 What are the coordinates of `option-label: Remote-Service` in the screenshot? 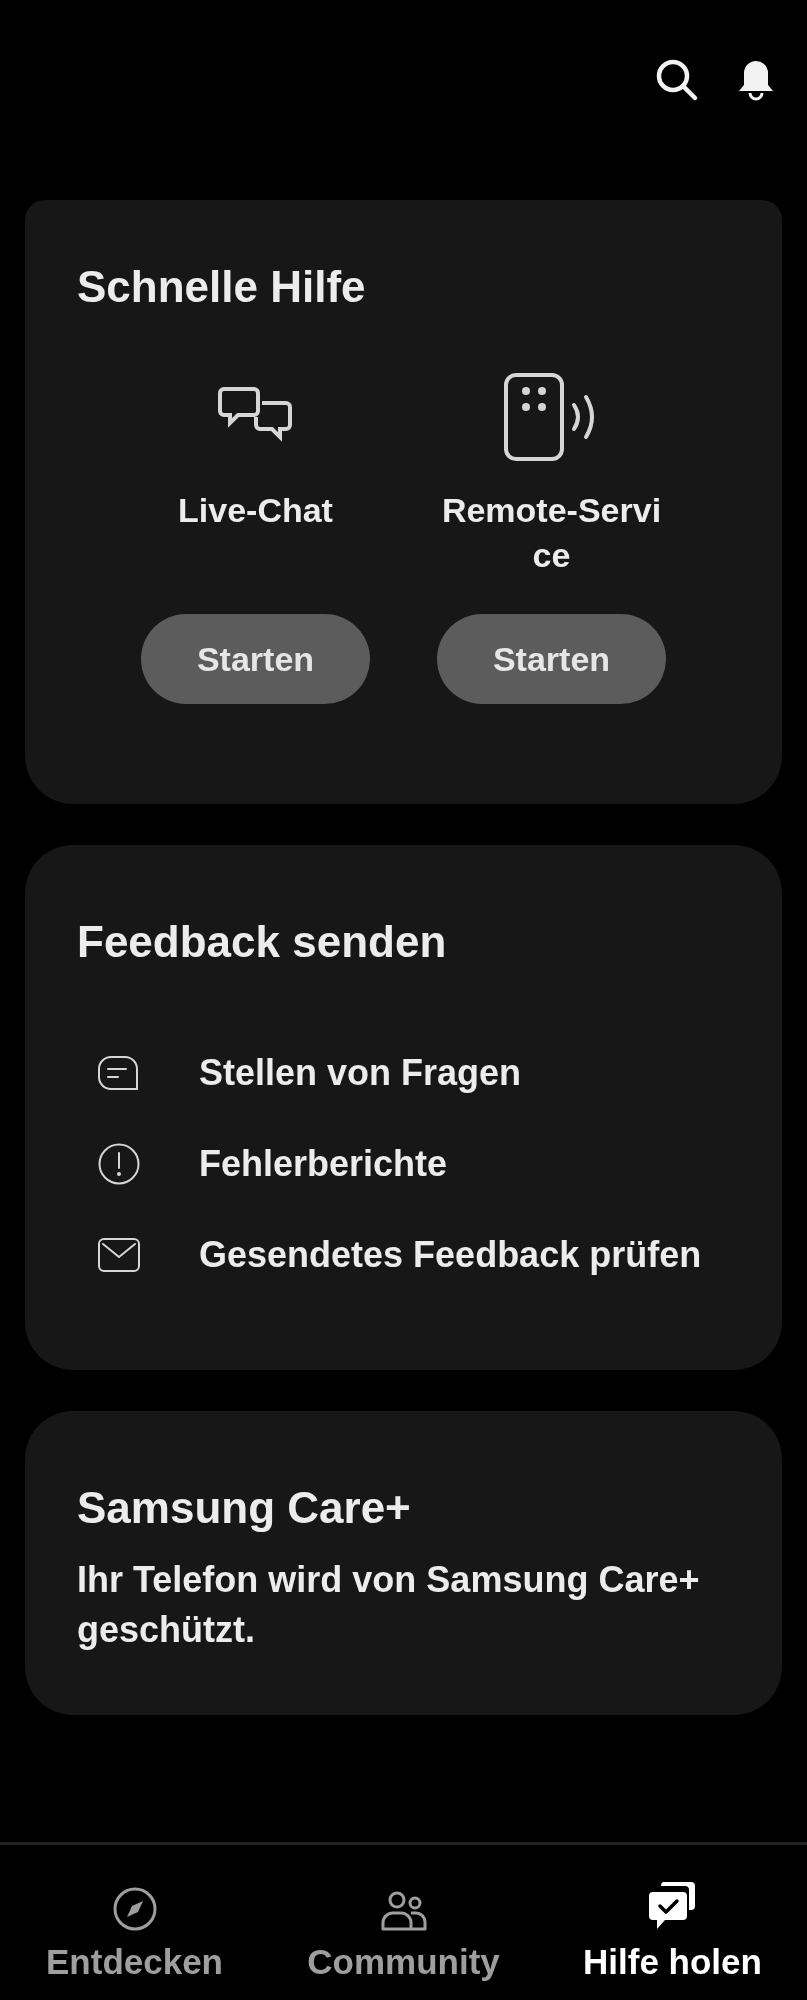 It's located at (551, 533).